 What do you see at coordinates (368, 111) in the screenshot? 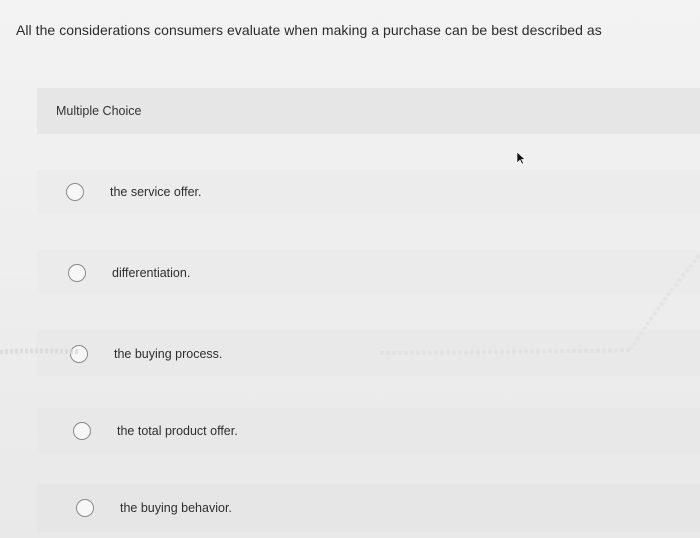
I see `multiple-choice-header: Multiple Choice` at bounding box center [368, 111].